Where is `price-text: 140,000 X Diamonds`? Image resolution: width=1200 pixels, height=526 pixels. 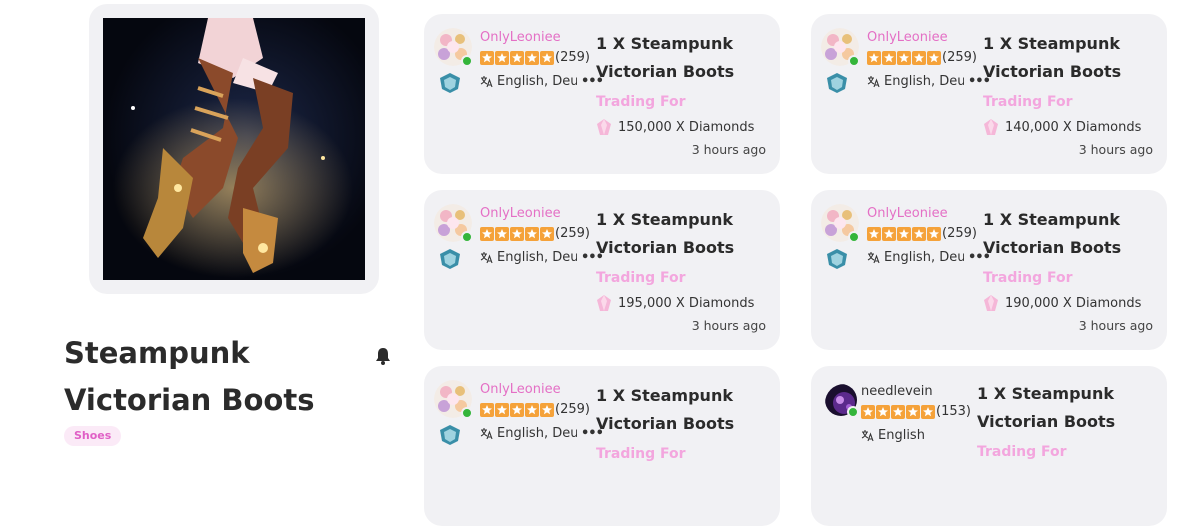 price-text: 140,000 X Diamonds is located at coordinates (1073, 127).